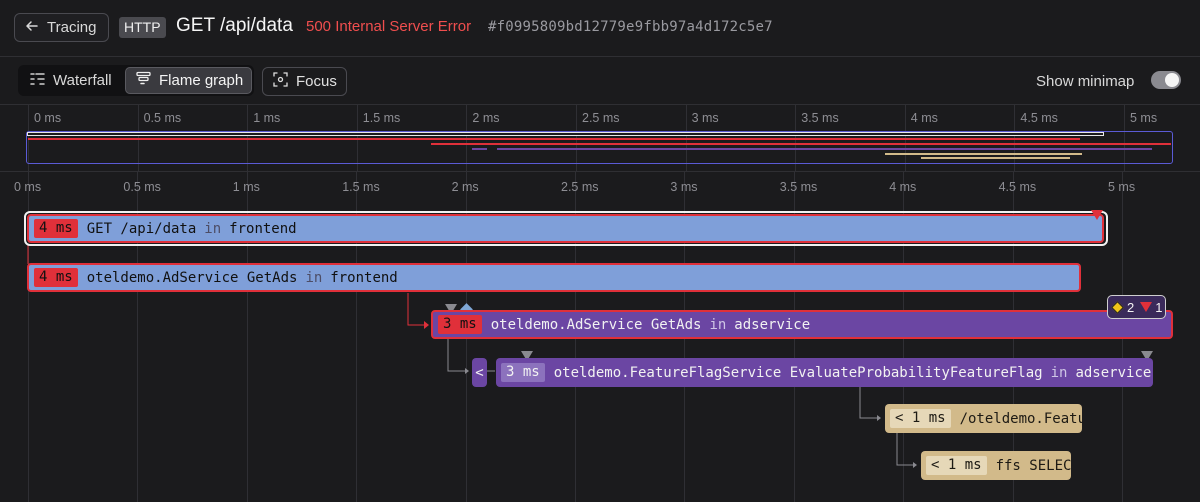  What do you see at coordinates (1136, 307) in the screenshot?
I see `span-event-badge: 2 1` at bounding box center [1136, 307].